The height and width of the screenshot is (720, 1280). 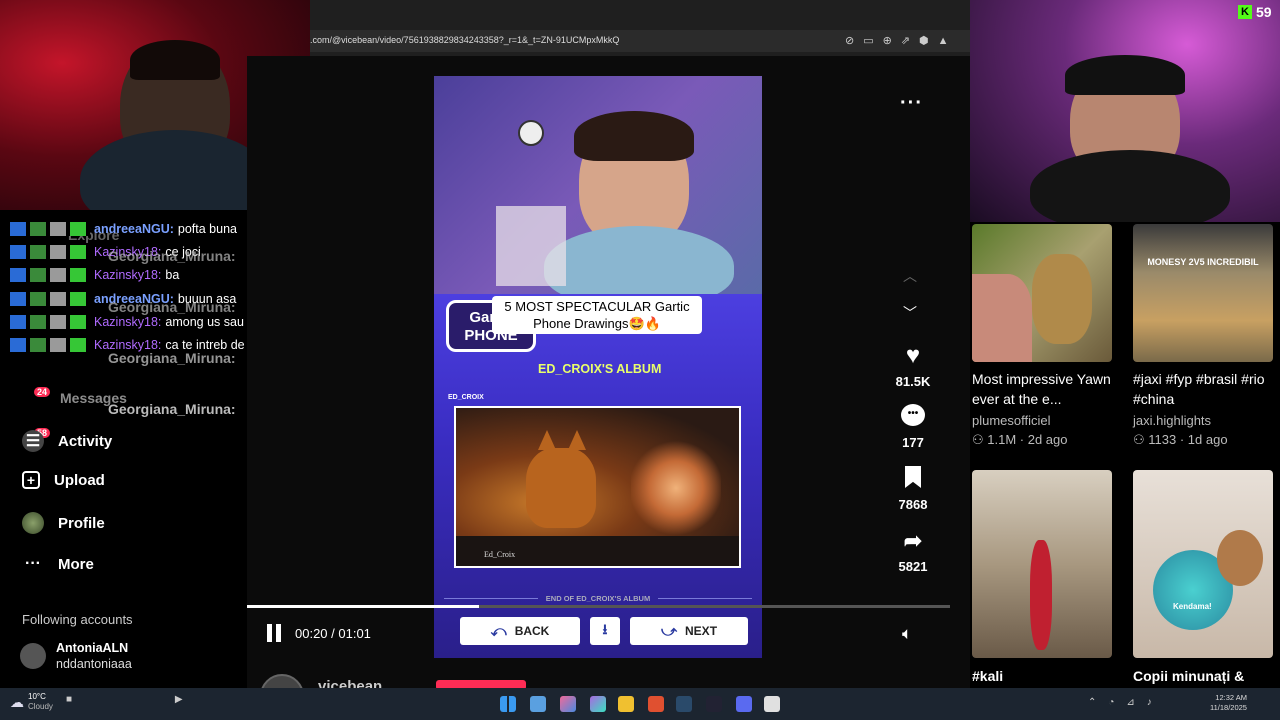 What do you see at coordinates (910, 313) in the screenshot?
I see `next-video-icon: ﹀` at bounding box center [910, 313].